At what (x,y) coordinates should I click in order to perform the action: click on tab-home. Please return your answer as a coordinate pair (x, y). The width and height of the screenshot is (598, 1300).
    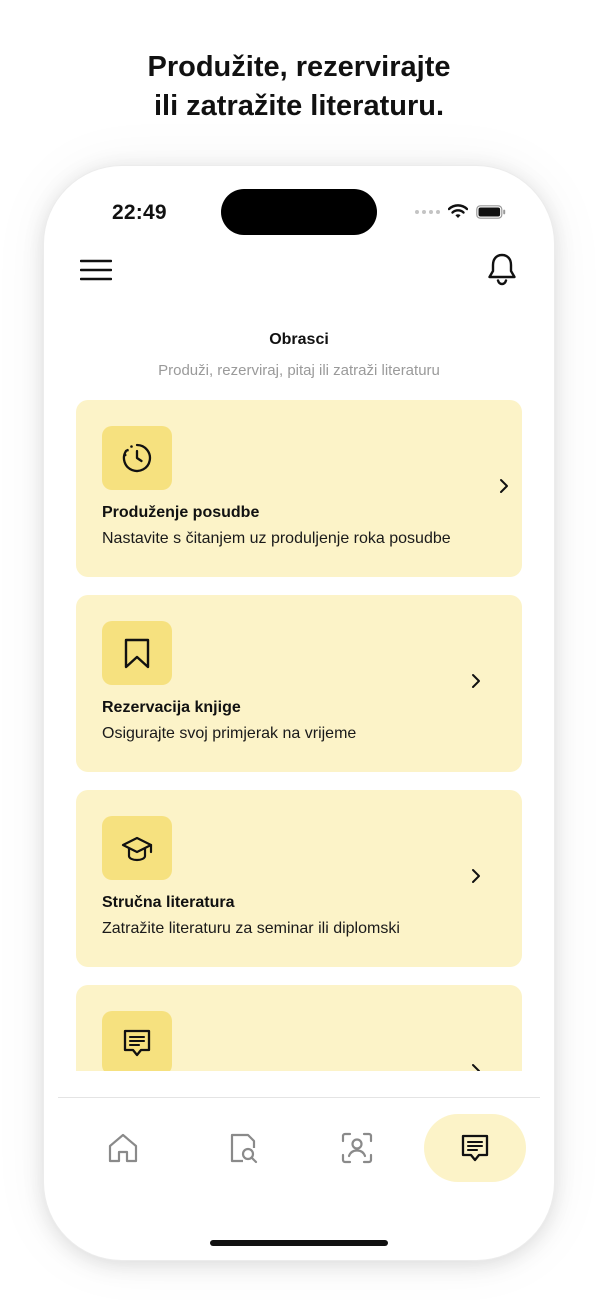
    Looking at the image, I should click on (123, 1148).